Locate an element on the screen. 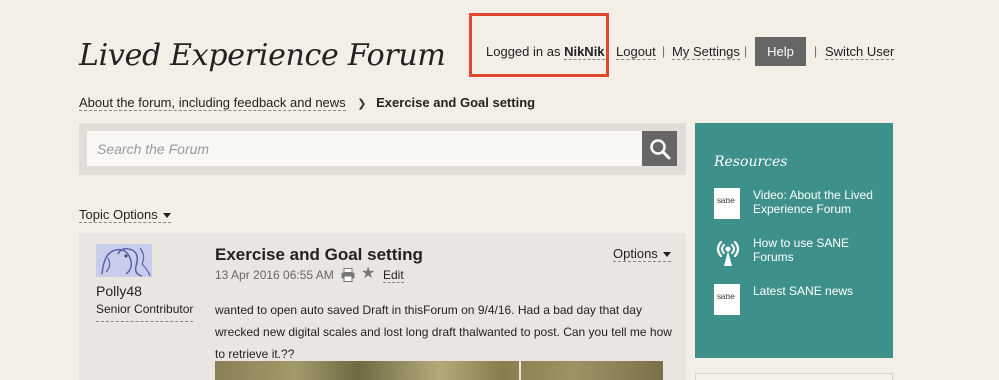 Image resolution: width=999 pixels, height=380 pixels. sidebar-secondary-panel is located at coordinates (794, 376).